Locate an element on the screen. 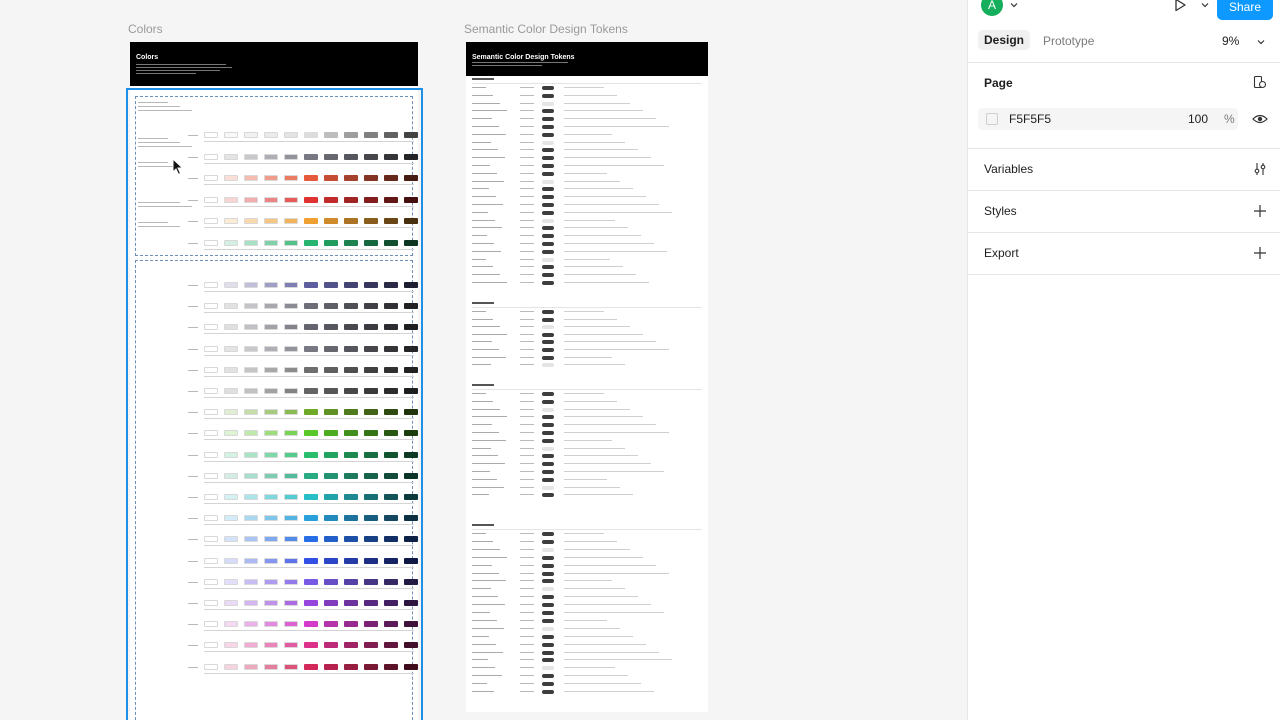 This screenshot has width=1280, height=720. export-section-title: Export is located at coordinates (1001, 253).